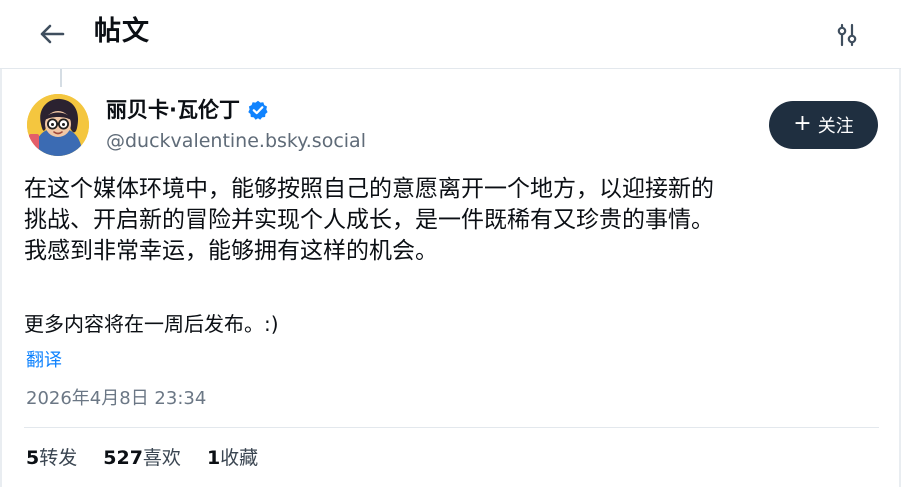 This screenshot has width=901, height=487. Describe the element at coordinates (58, 458) in the screenshot. I see `reposts-label: 转发` at that location.